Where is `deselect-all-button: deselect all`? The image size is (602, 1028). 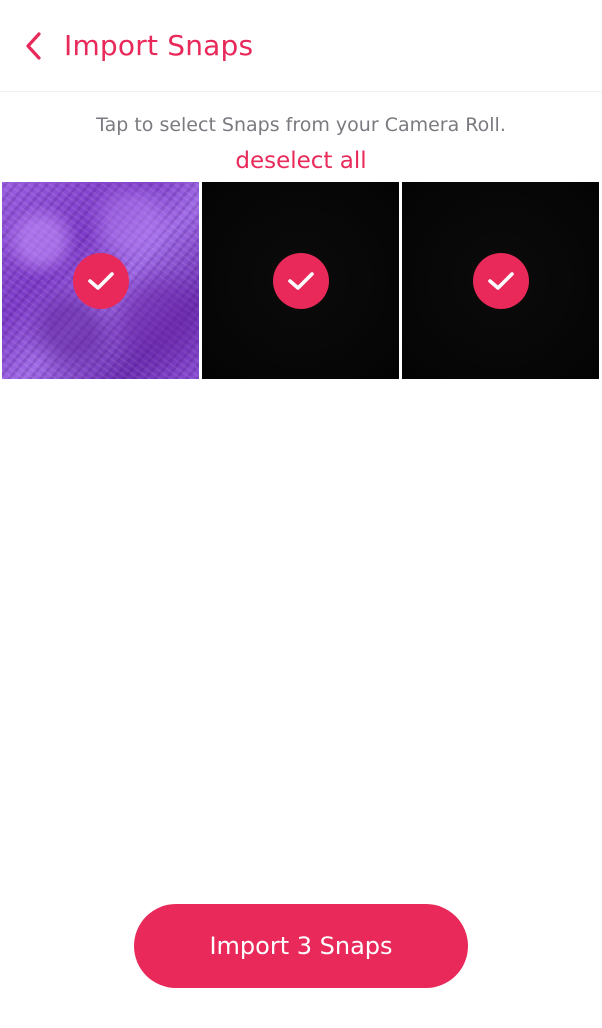
deselect-all-button: deselect all is located at coordinates (301, 161).